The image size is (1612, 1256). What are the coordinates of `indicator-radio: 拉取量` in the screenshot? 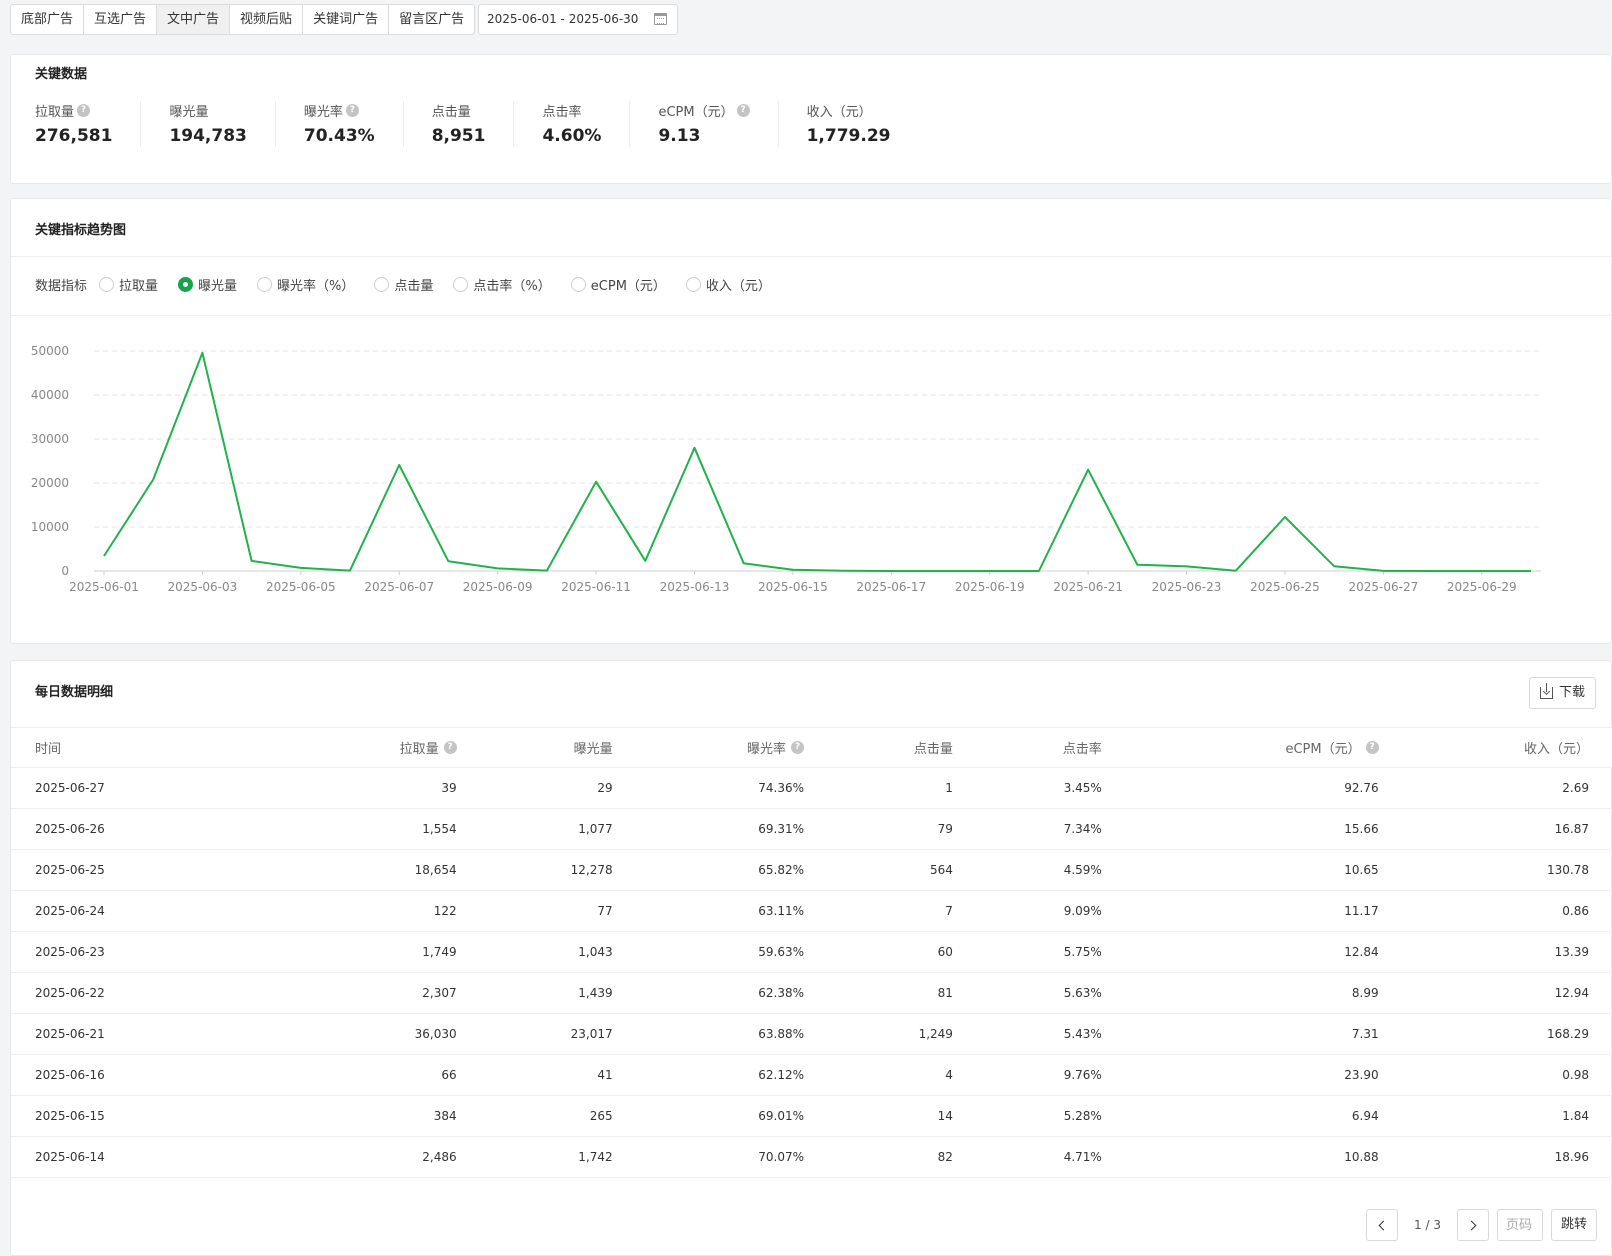 It's located at (128, 284).